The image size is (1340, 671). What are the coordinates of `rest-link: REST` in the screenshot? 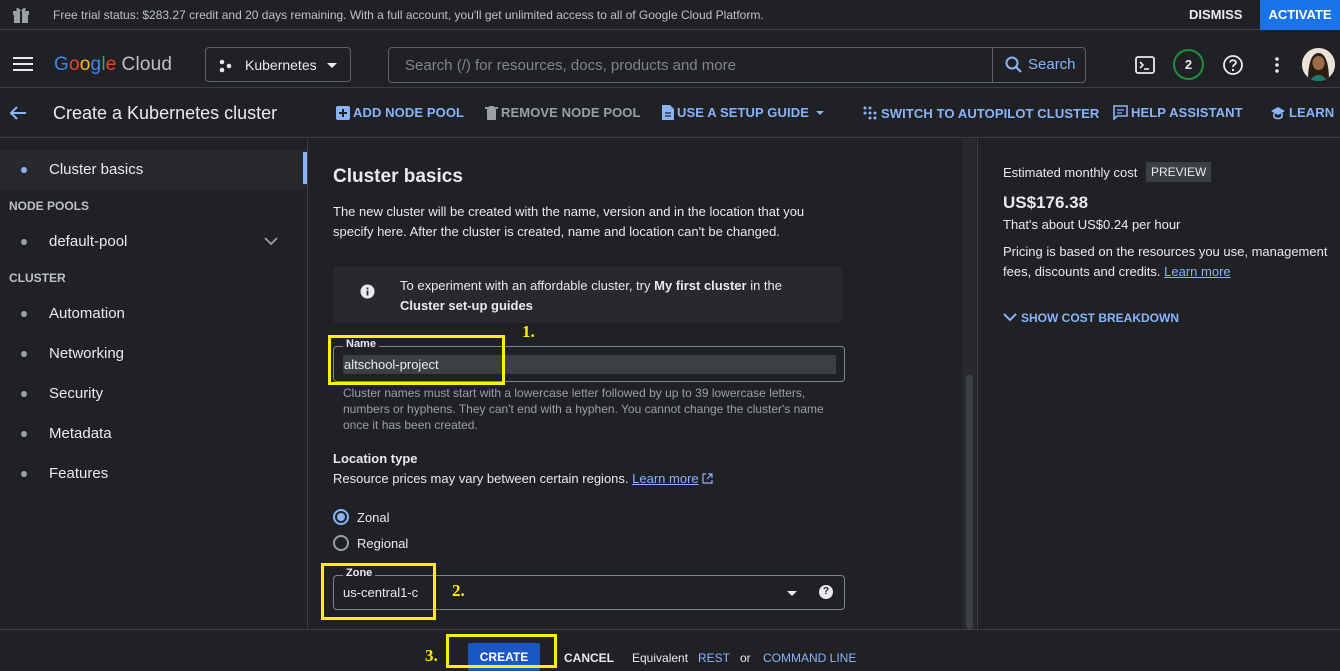 It's located at (714, 658).